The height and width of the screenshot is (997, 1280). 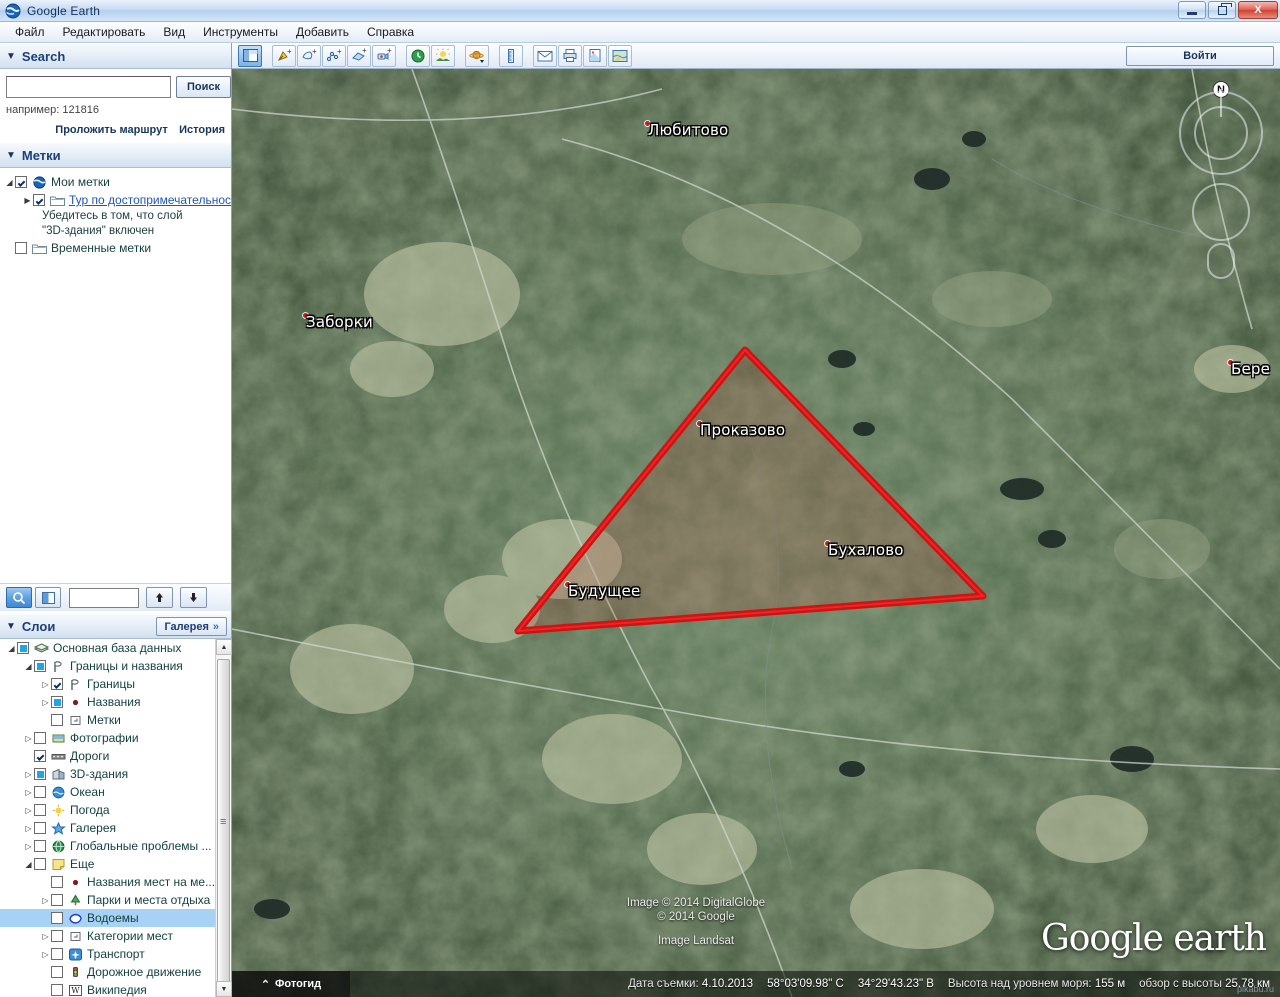 What do you see at coordinates (115, 56) in the screenshot?
I see `search-panel-header: ▼ Search` at bounding box center [115, 56].